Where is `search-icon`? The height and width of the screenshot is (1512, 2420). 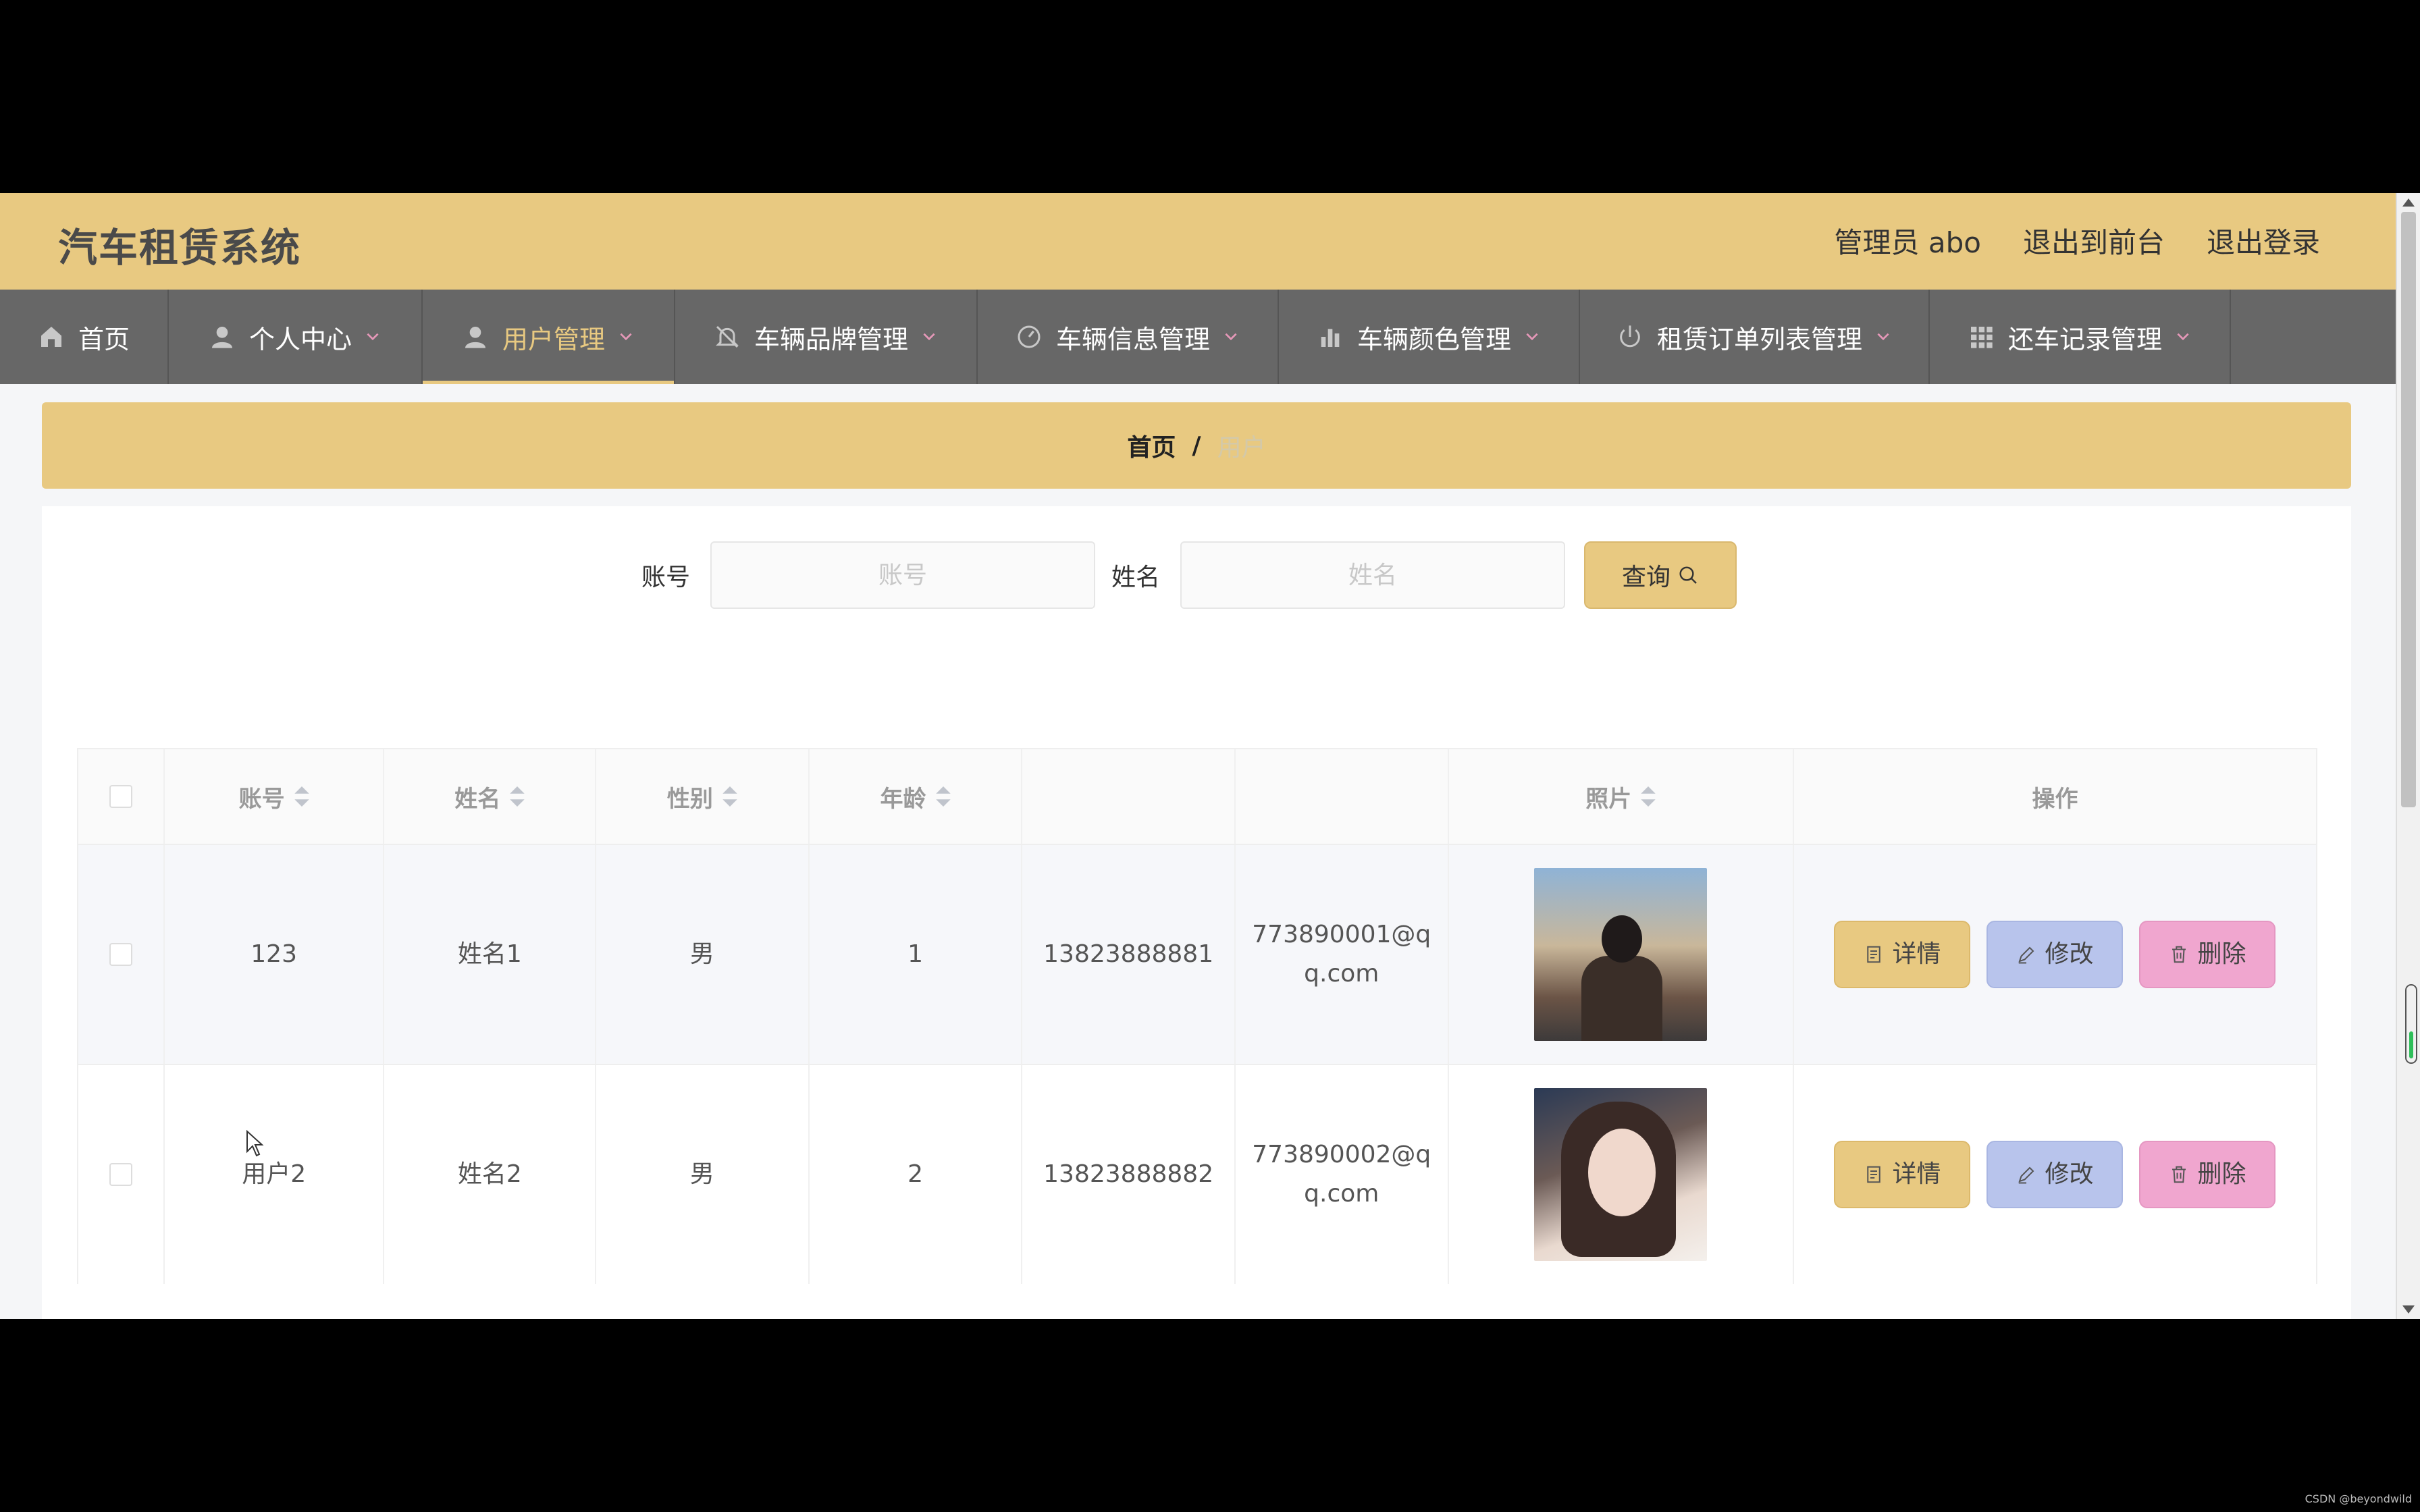
search-icon is located at coordinates (1688, 575).